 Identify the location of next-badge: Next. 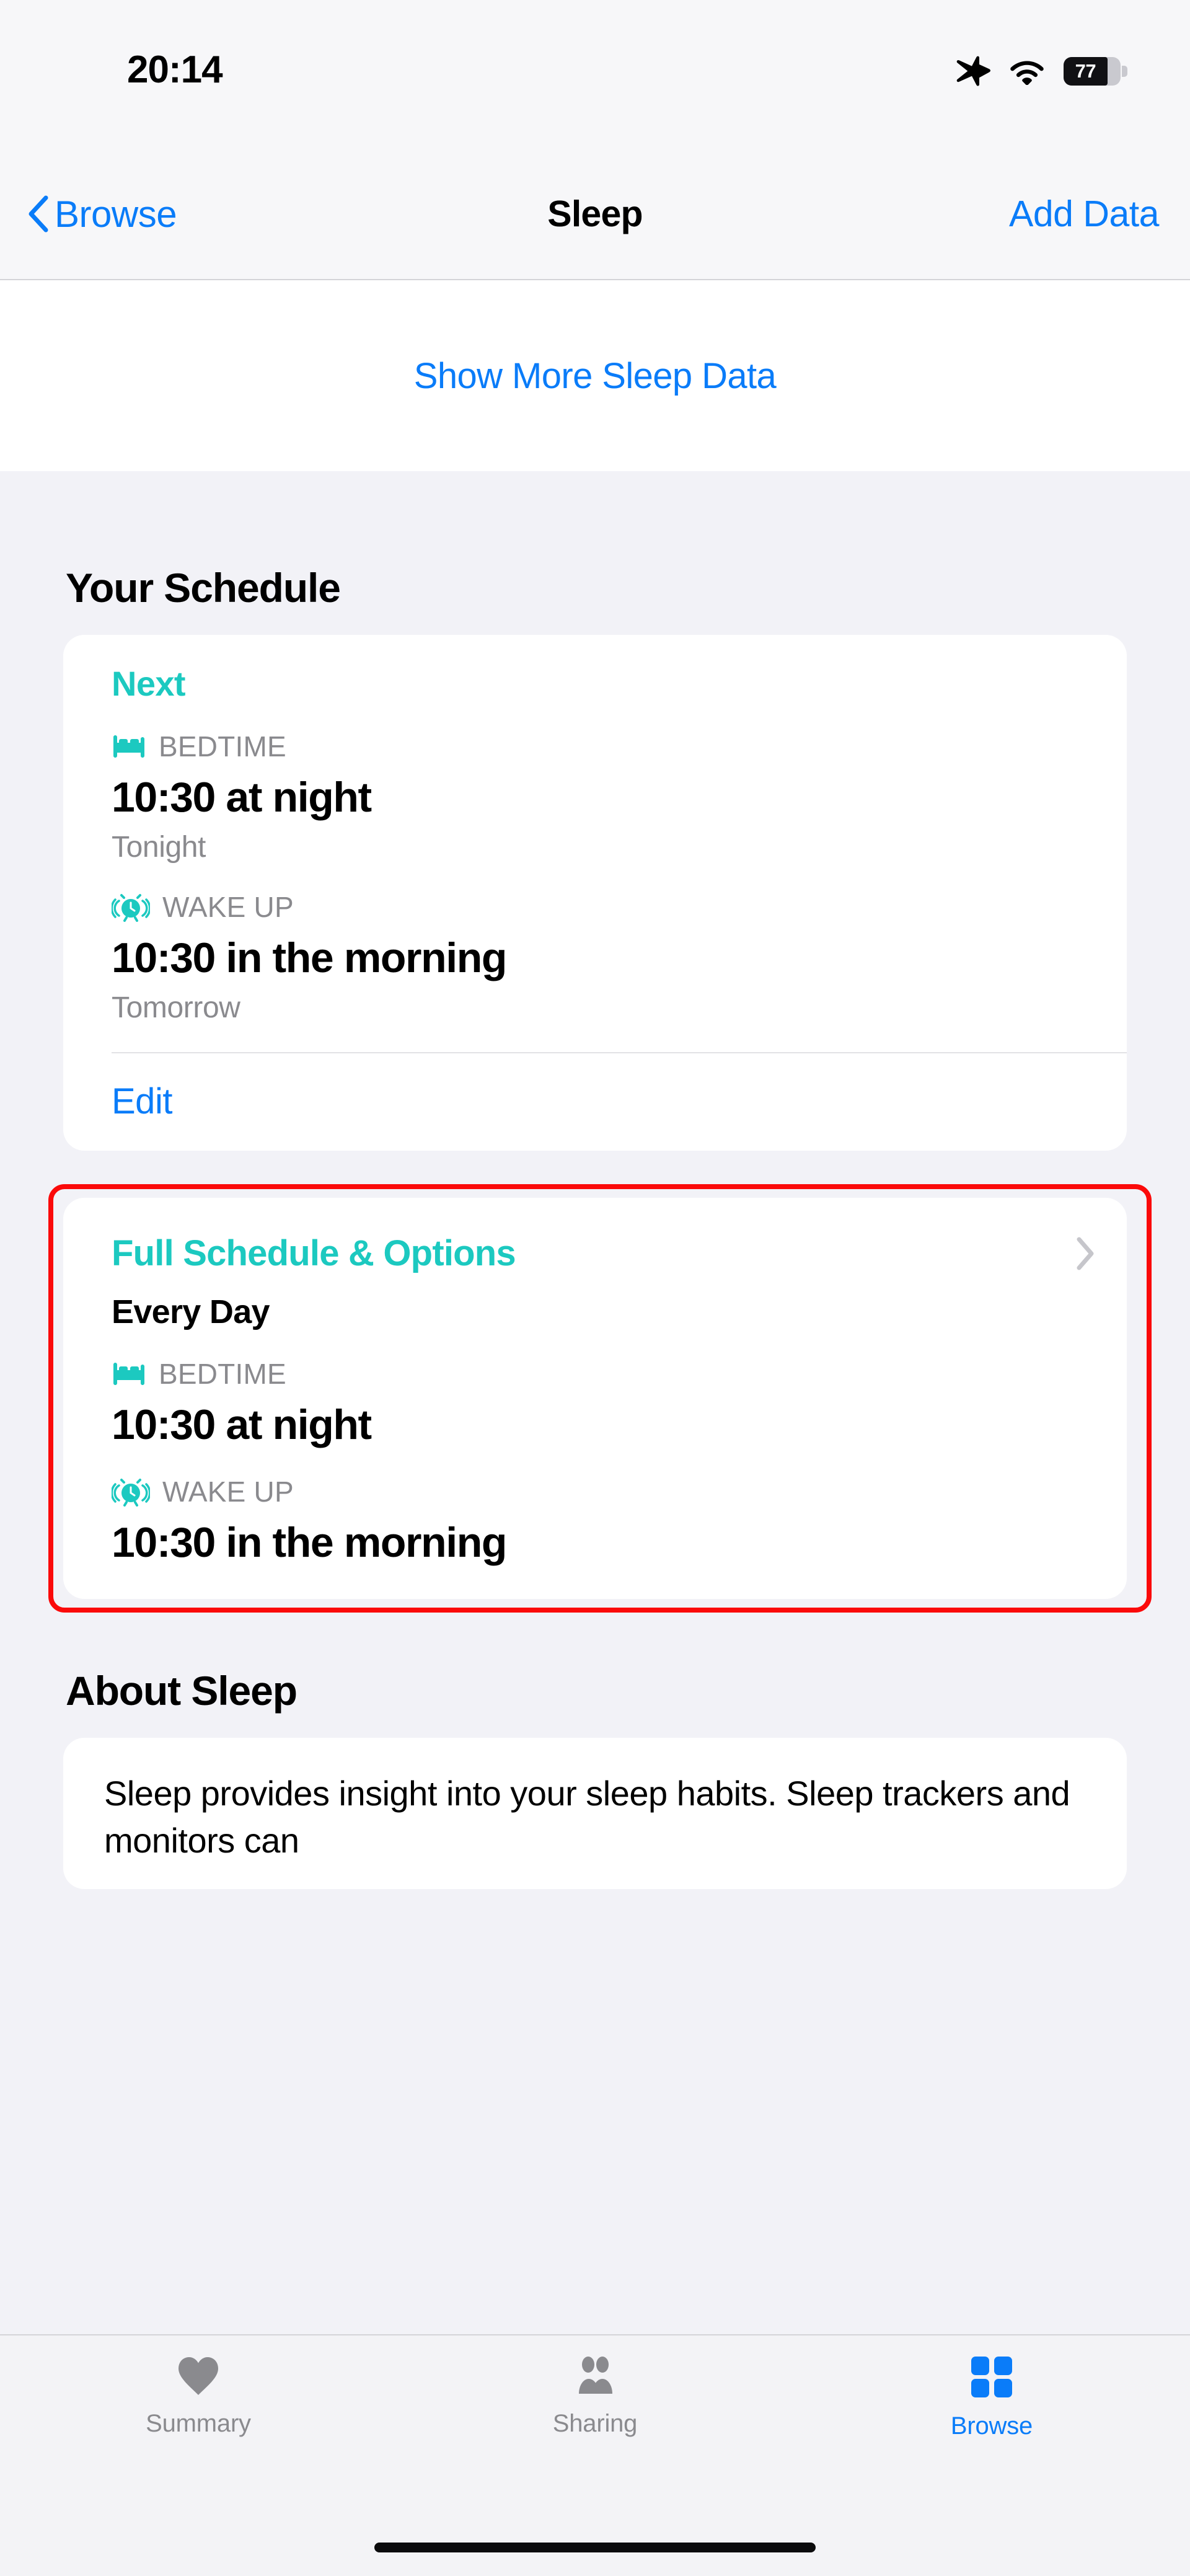
(149, 683).